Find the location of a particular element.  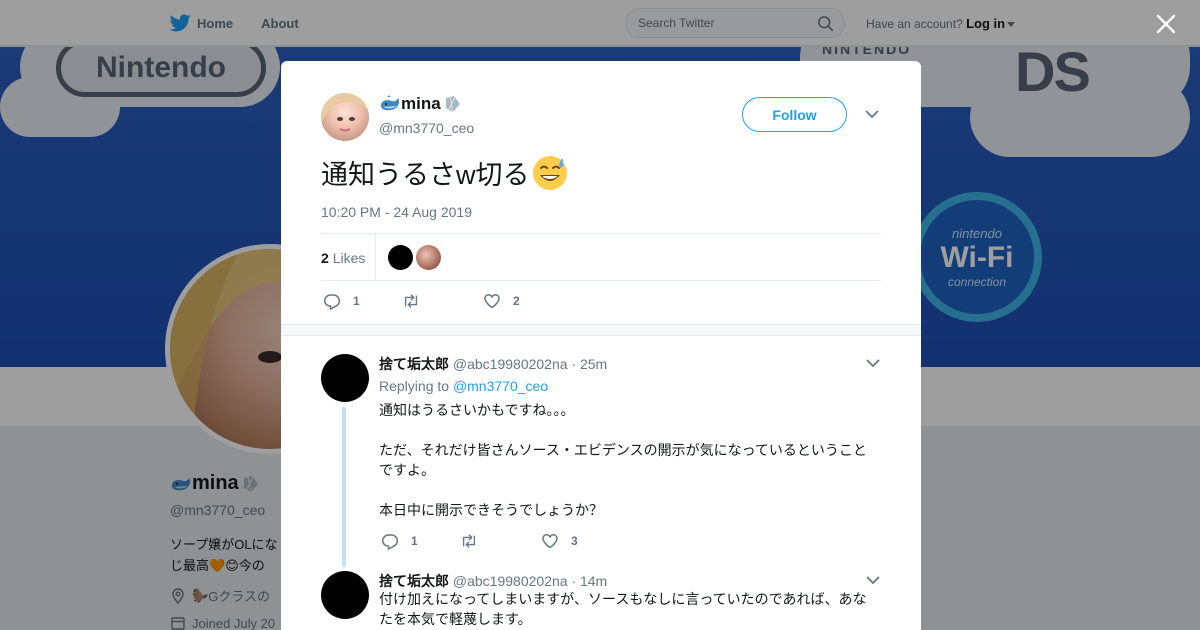

reply-paragraph: ただ、それだけ皆さんソース・エビデンスの開示が気になっているということですよ。 is located at coordinates (623, 460).